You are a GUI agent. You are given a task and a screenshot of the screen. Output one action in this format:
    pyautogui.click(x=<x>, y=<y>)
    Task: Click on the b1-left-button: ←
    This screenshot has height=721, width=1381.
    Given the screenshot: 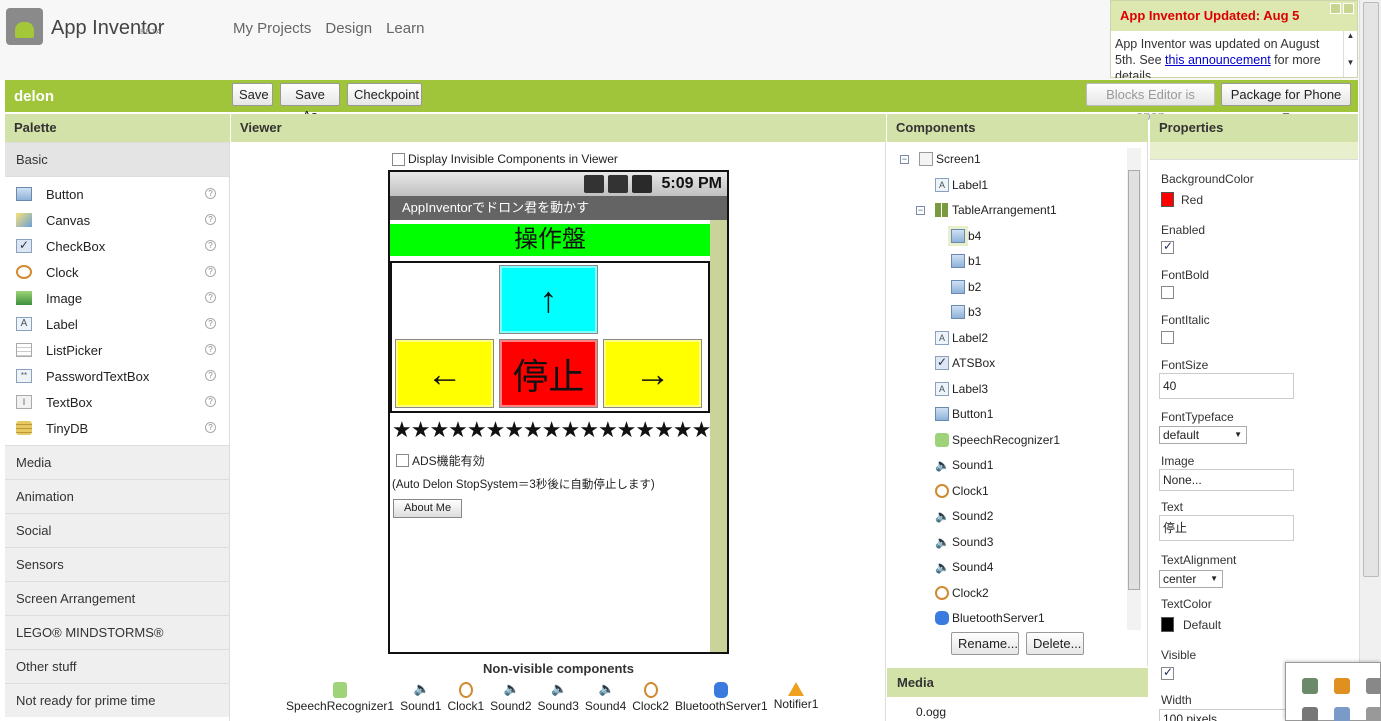 What is the action you would take?
    pyautogui.click(x=444, y=373)
    